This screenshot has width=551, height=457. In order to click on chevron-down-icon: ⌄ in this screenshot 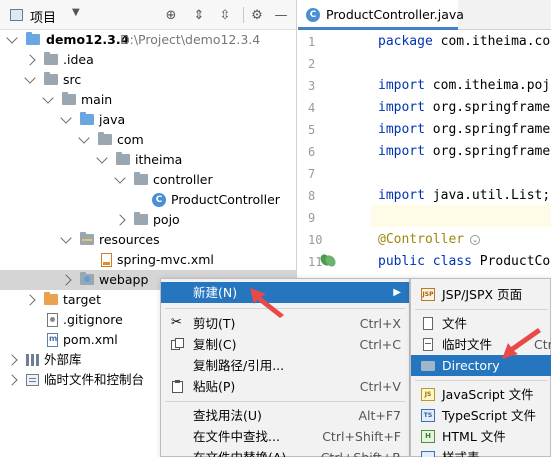, I will do `click(475, 240)`.